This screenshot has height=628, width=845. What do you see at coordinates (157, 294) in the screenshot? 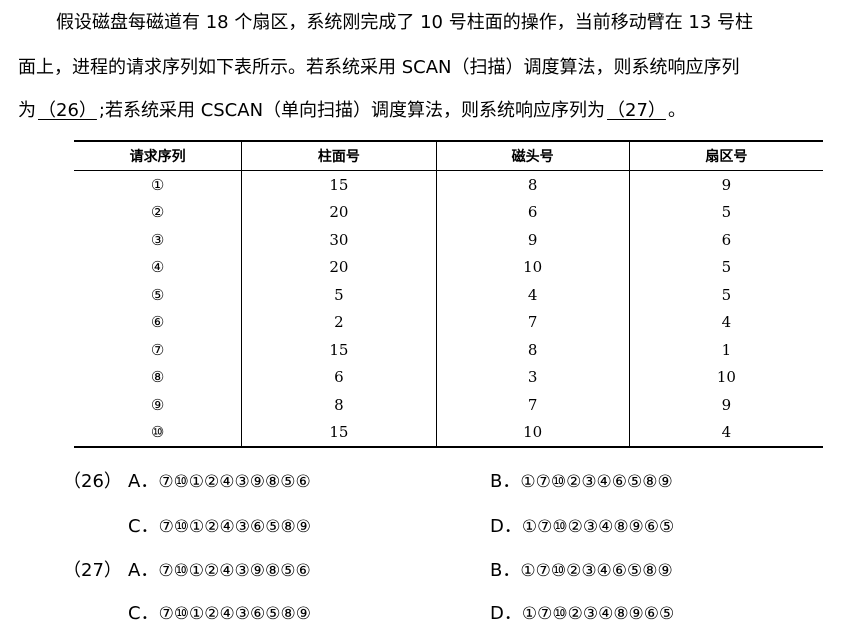
I see `cell-seq: ⑤` at bounding box center [157, 294].